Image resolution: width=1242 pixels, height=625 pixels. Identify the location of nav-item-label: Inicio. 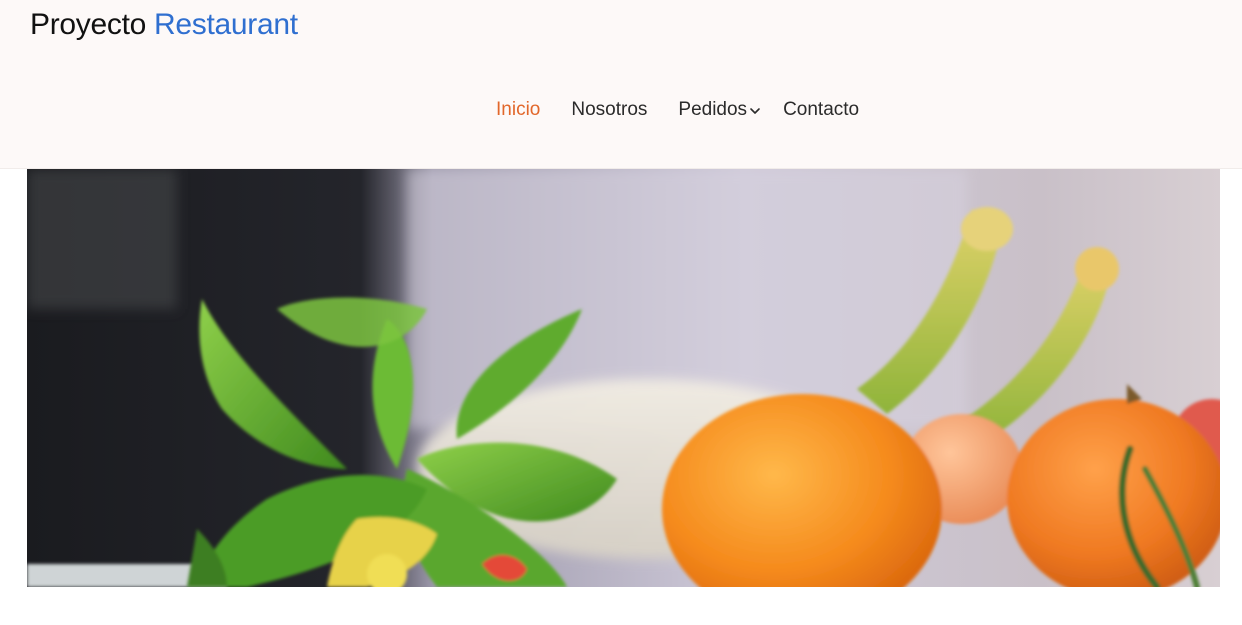
(518, 109).